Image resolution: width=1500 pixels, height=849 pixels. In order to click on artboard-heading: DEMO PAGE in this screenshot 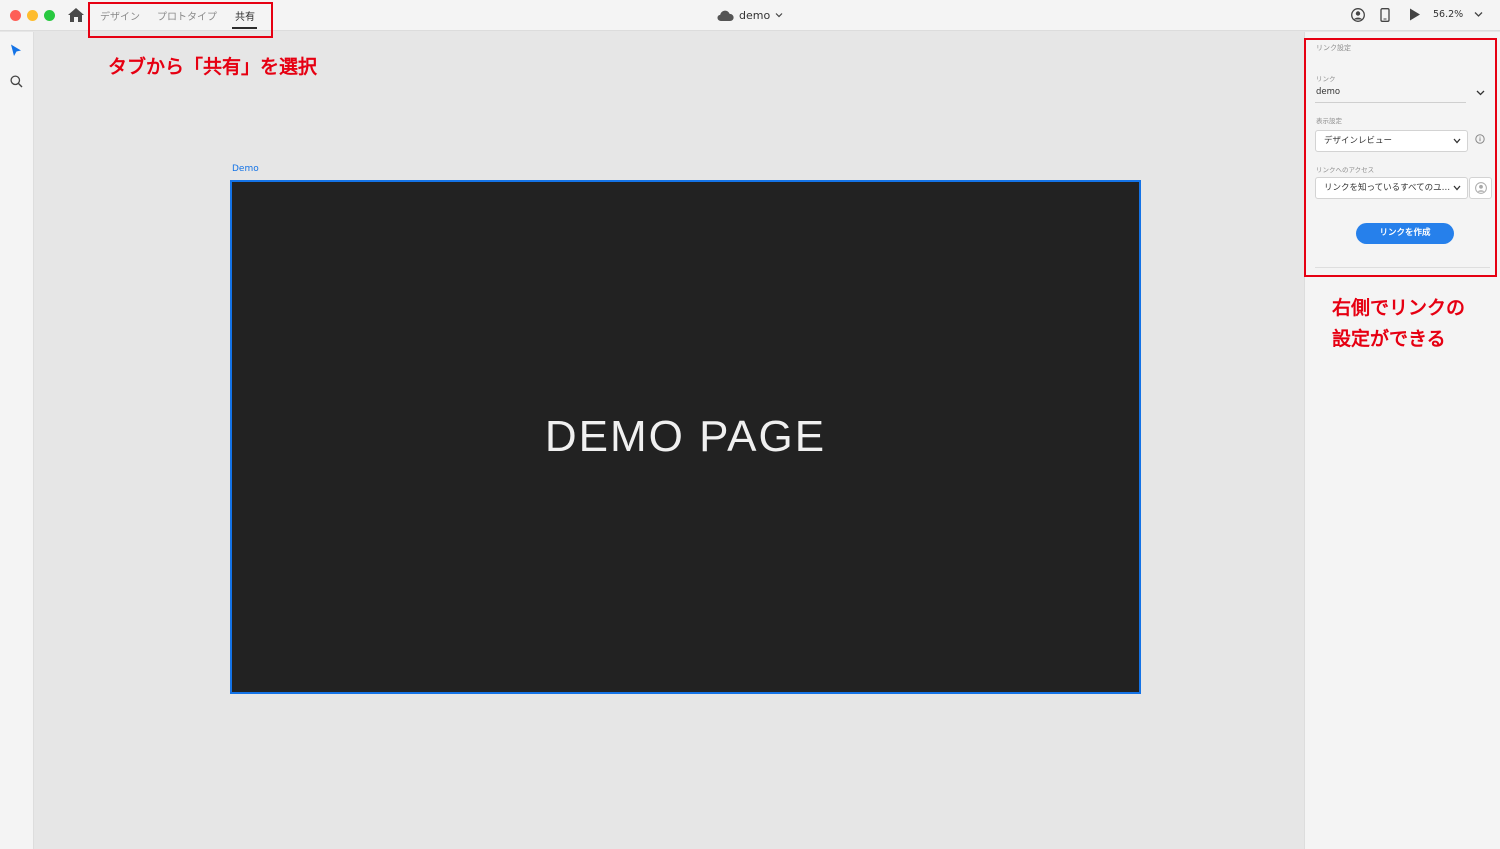, I will do `click(685, 436)`.